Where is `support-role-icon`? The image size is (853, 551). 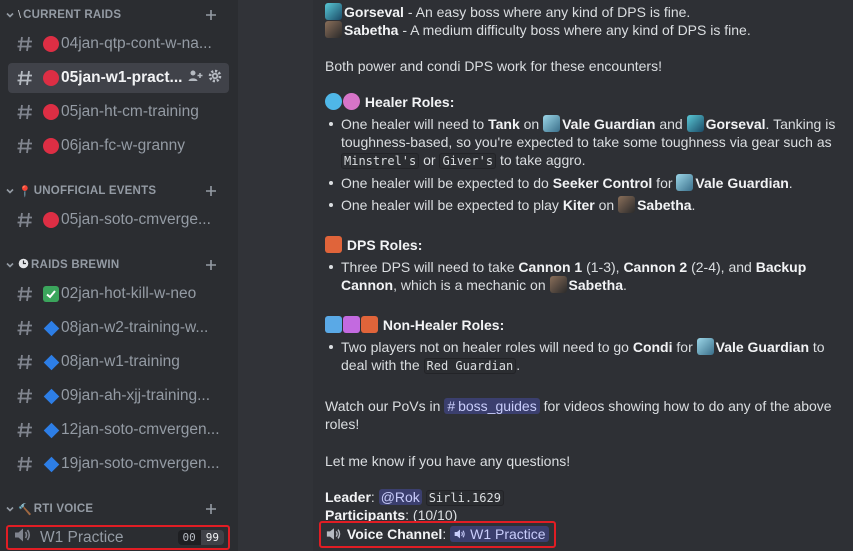 support-role-icon is located at coordinates (333, 324).